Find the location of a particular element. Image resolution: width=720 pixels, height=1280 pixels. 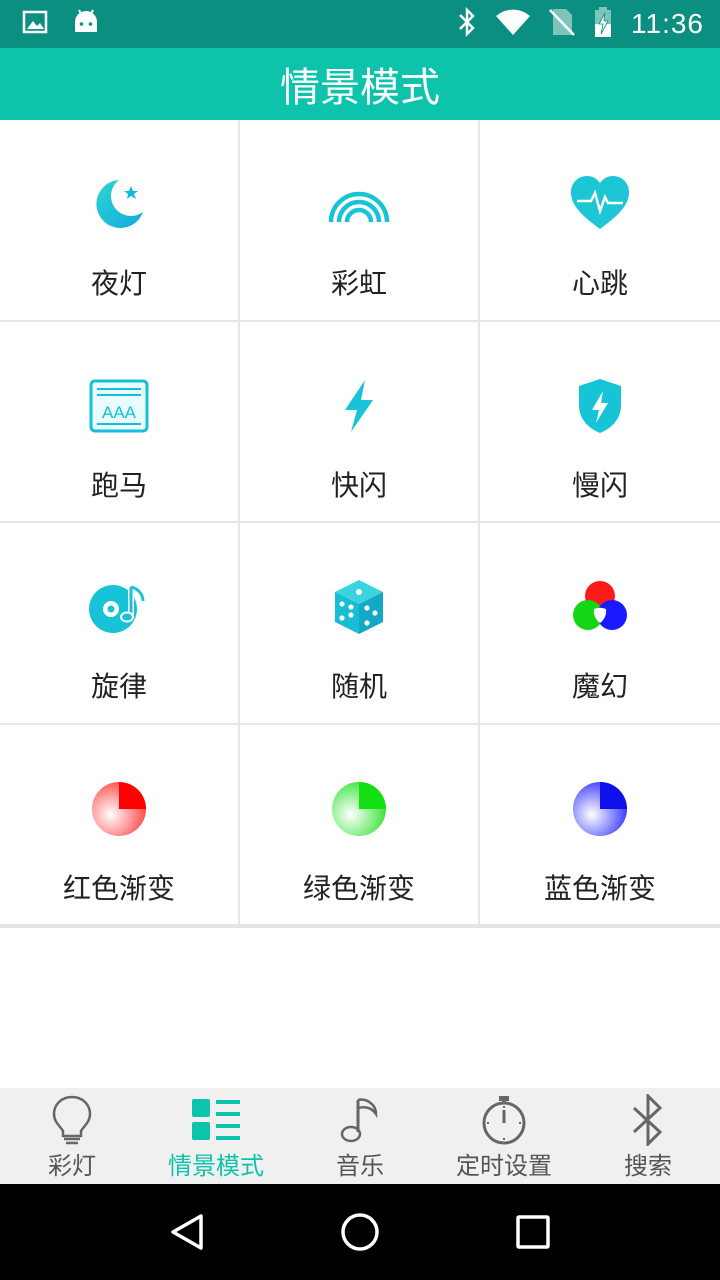

green-gradient-icon is located at coordinates (359, 809).